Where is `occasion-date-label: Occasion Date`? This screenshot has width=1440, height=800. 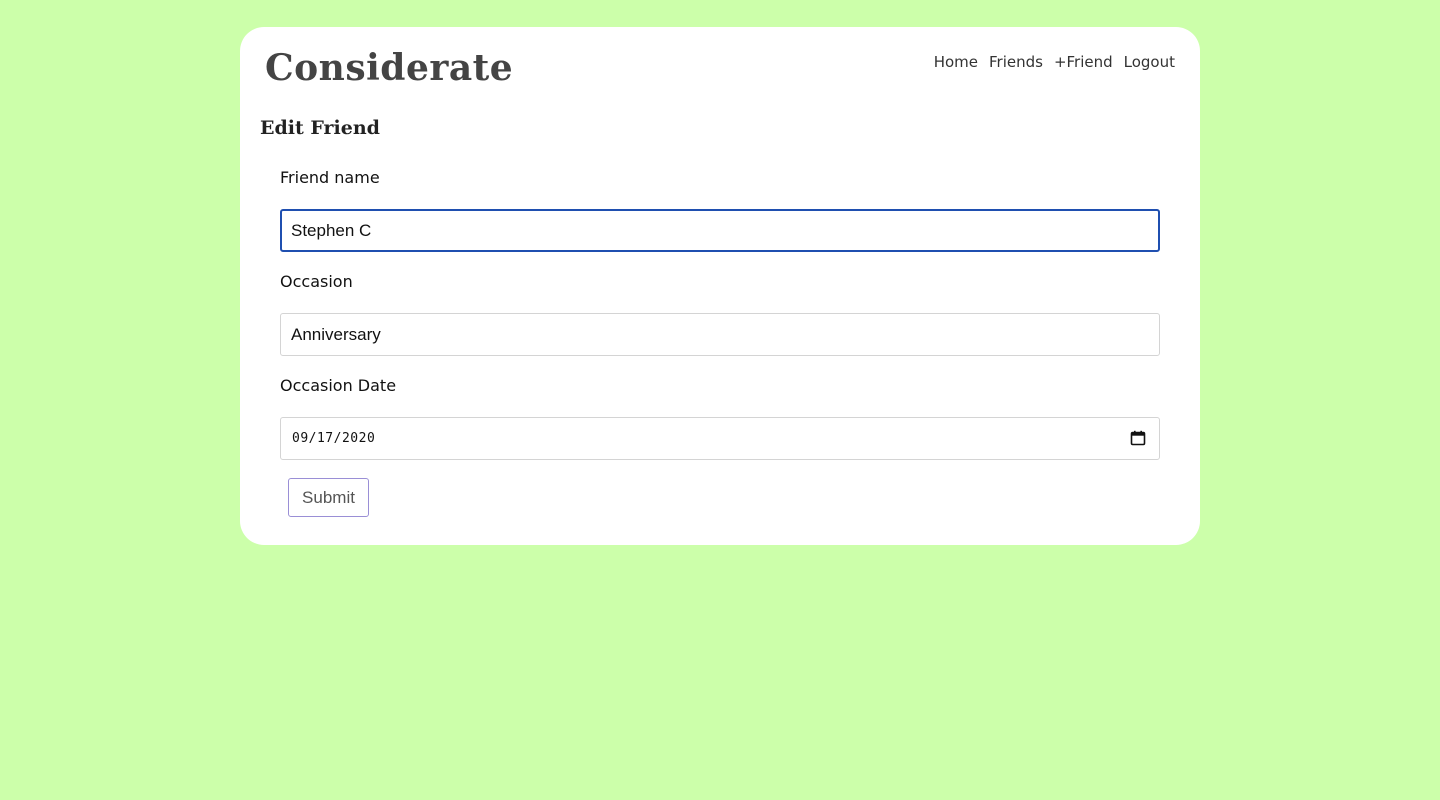
occasion-date-label: Occasion Date is located at coordinates (338, 385).